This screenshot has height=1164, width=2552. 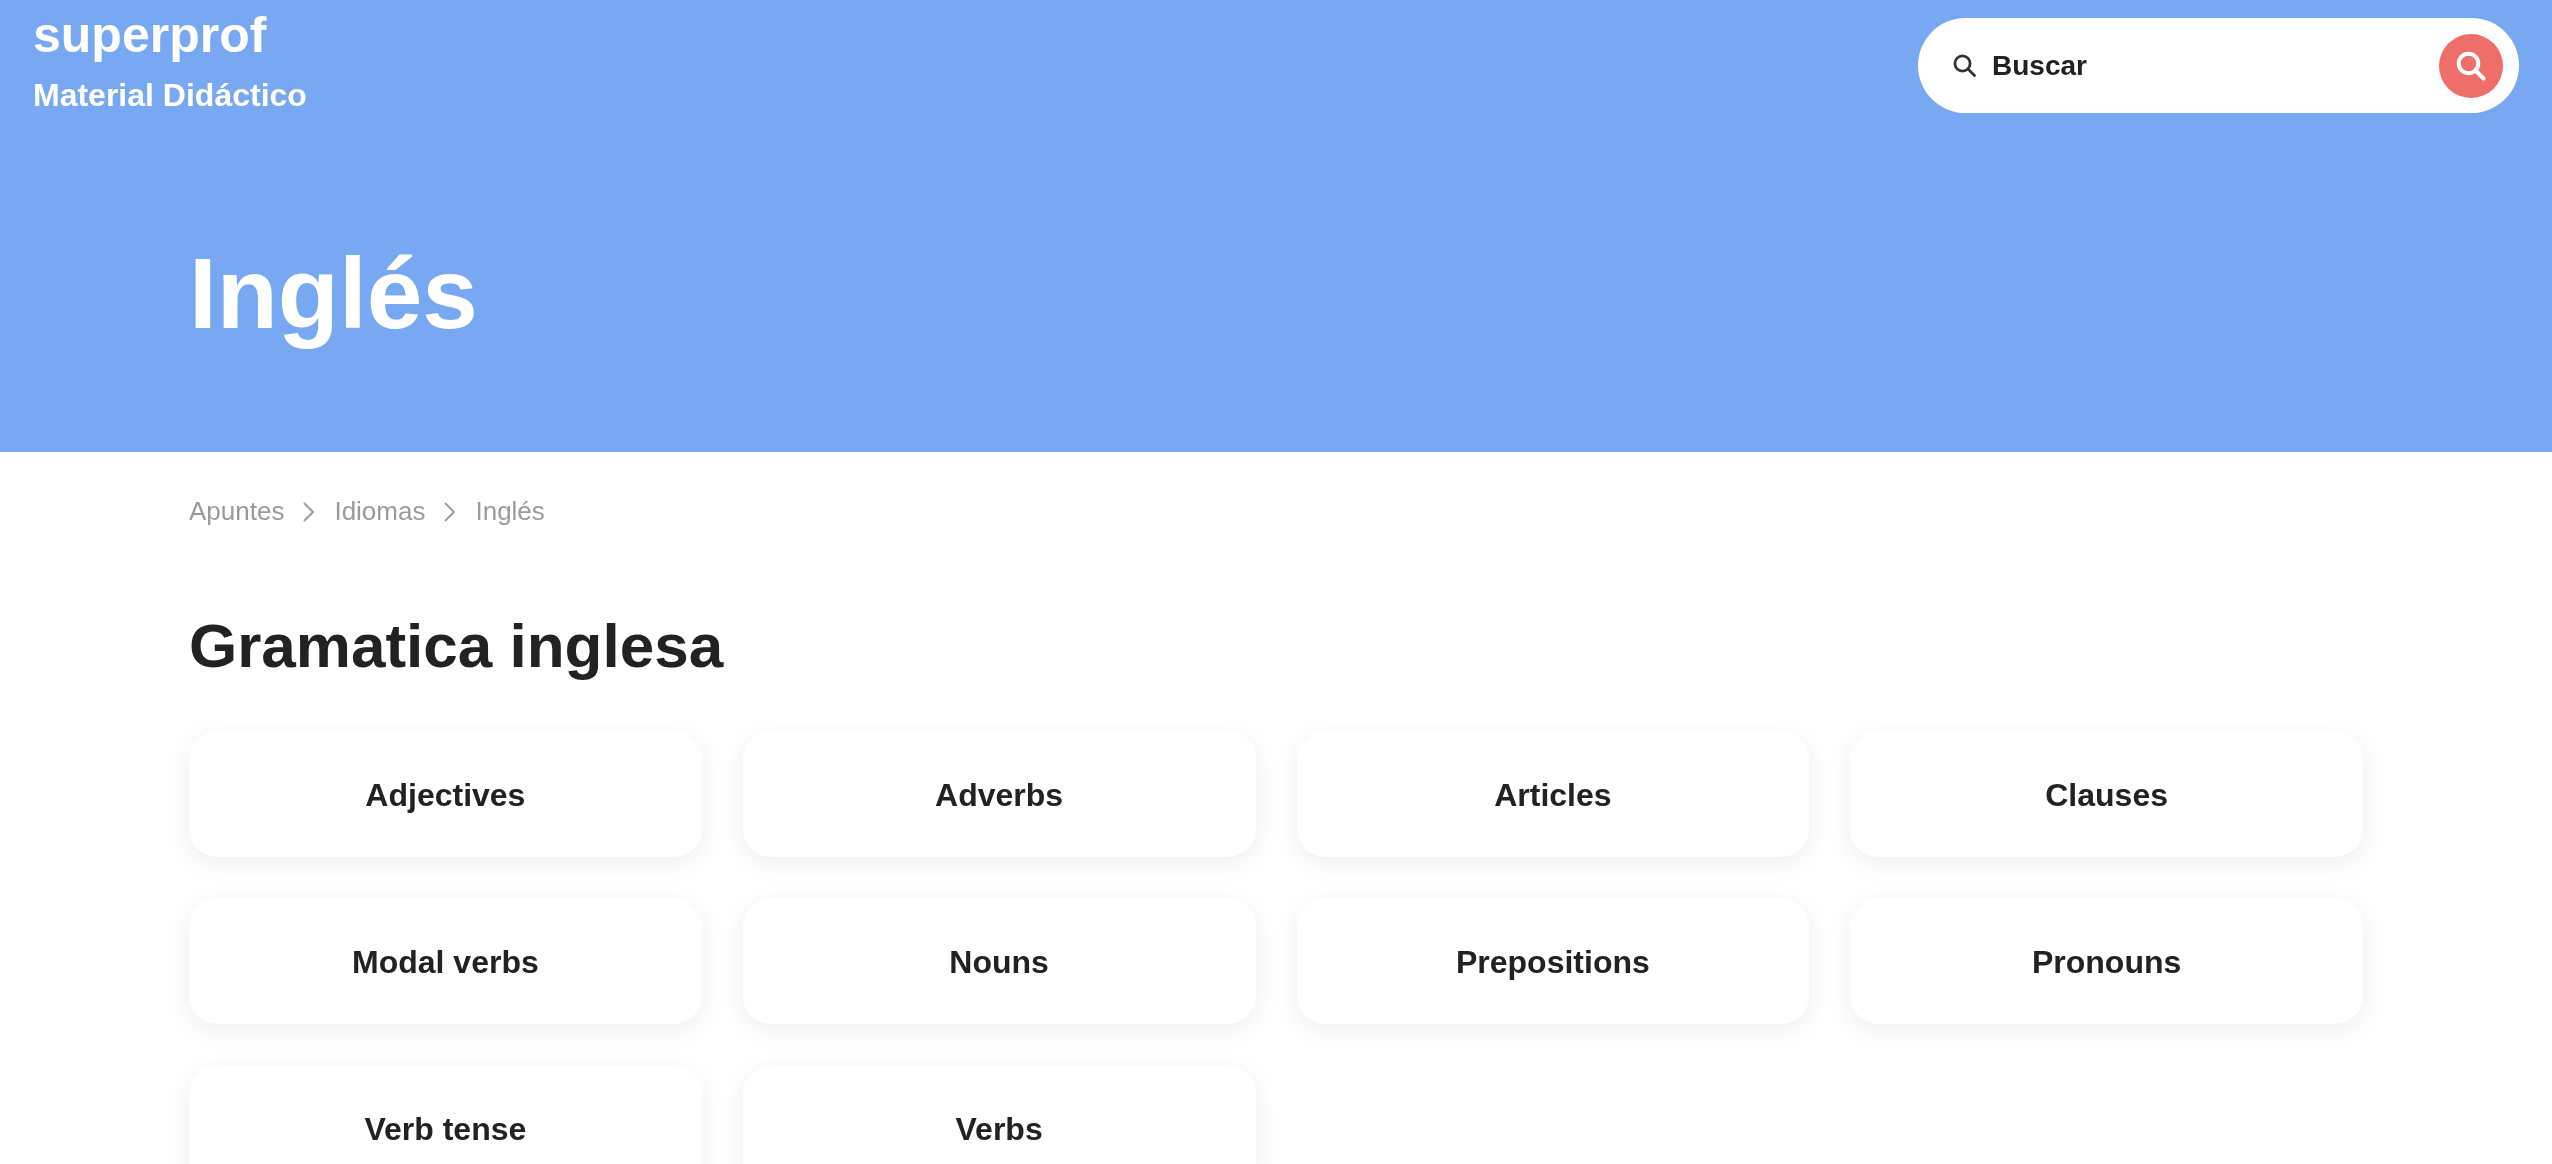 What do you see at coordinates (2106, 961) in the screenshot?
I see `topic-card: Pronouns` at bounding box center [2106, 961].